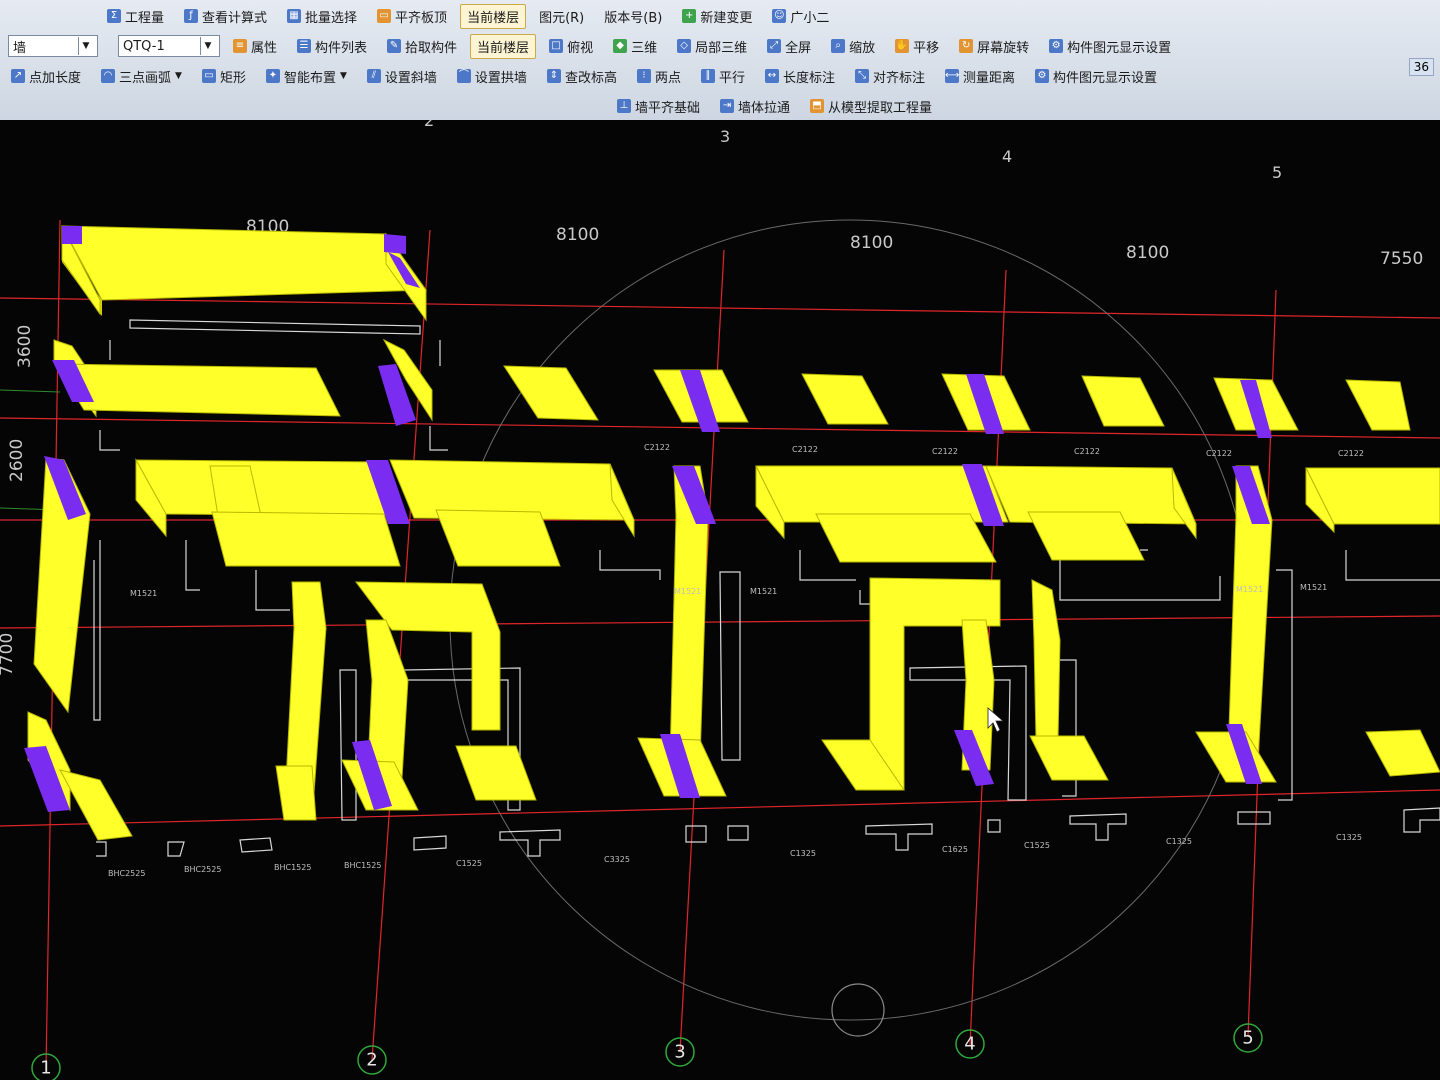 The width and height of the screenshot is (1440, 1080). What do you see at coordinates (304, 46) in the screenshot?
I see `list-icon: ☰` at bounding box center [304, 46].